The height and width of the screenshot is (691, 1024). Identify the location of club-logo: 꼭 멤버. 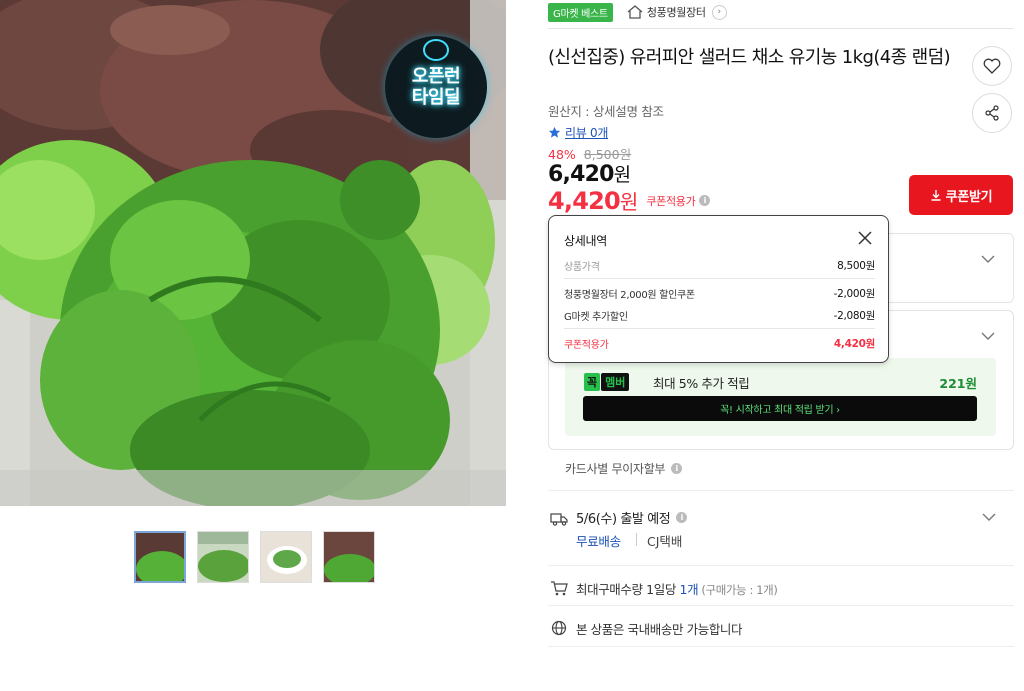
(607, 382).